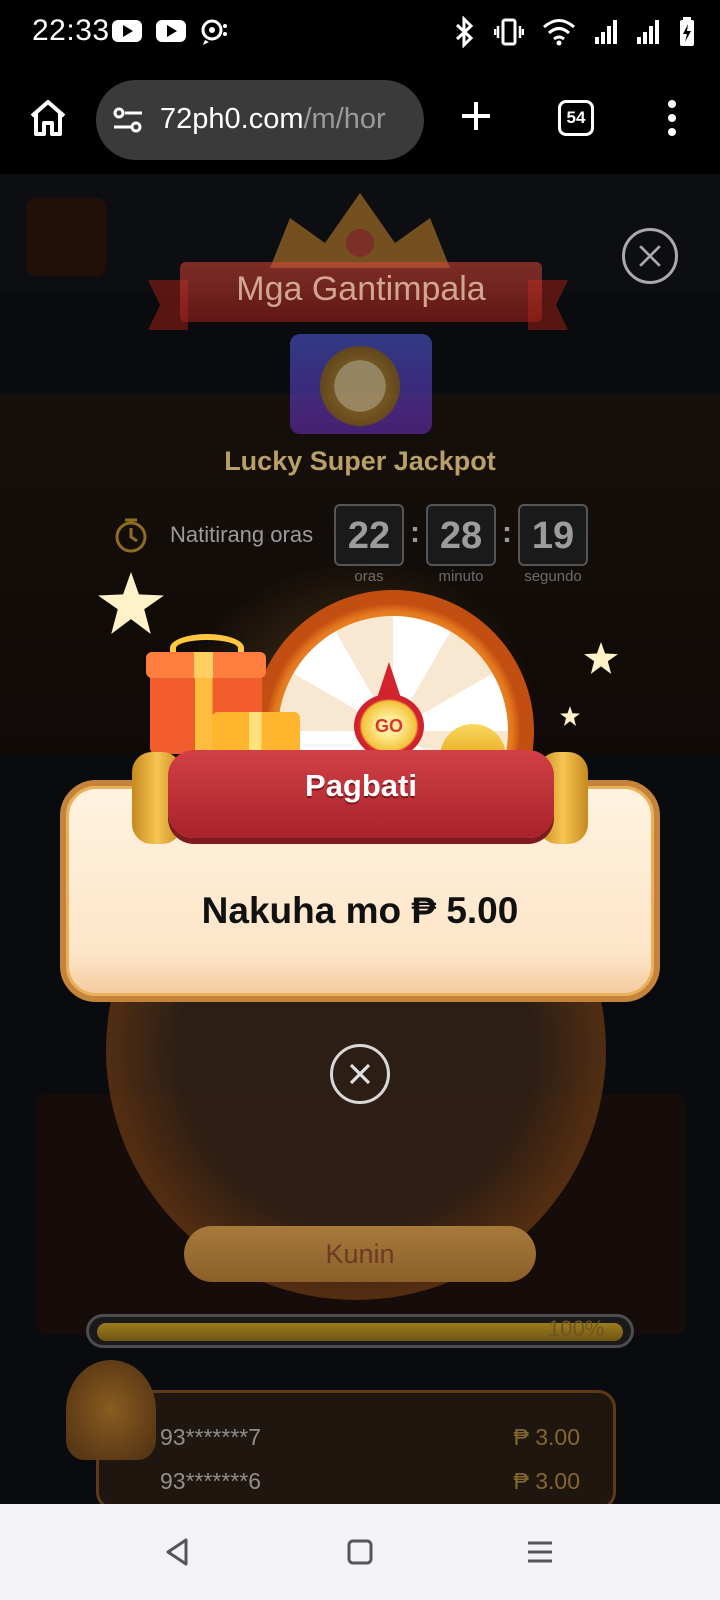 The width and height of the screenshot is (720, 1600). What do you see at coordinates (361, 289) in the screenshot?
I see `rewards-title: Mga Gantimpala` at bounding box center [361, 289].